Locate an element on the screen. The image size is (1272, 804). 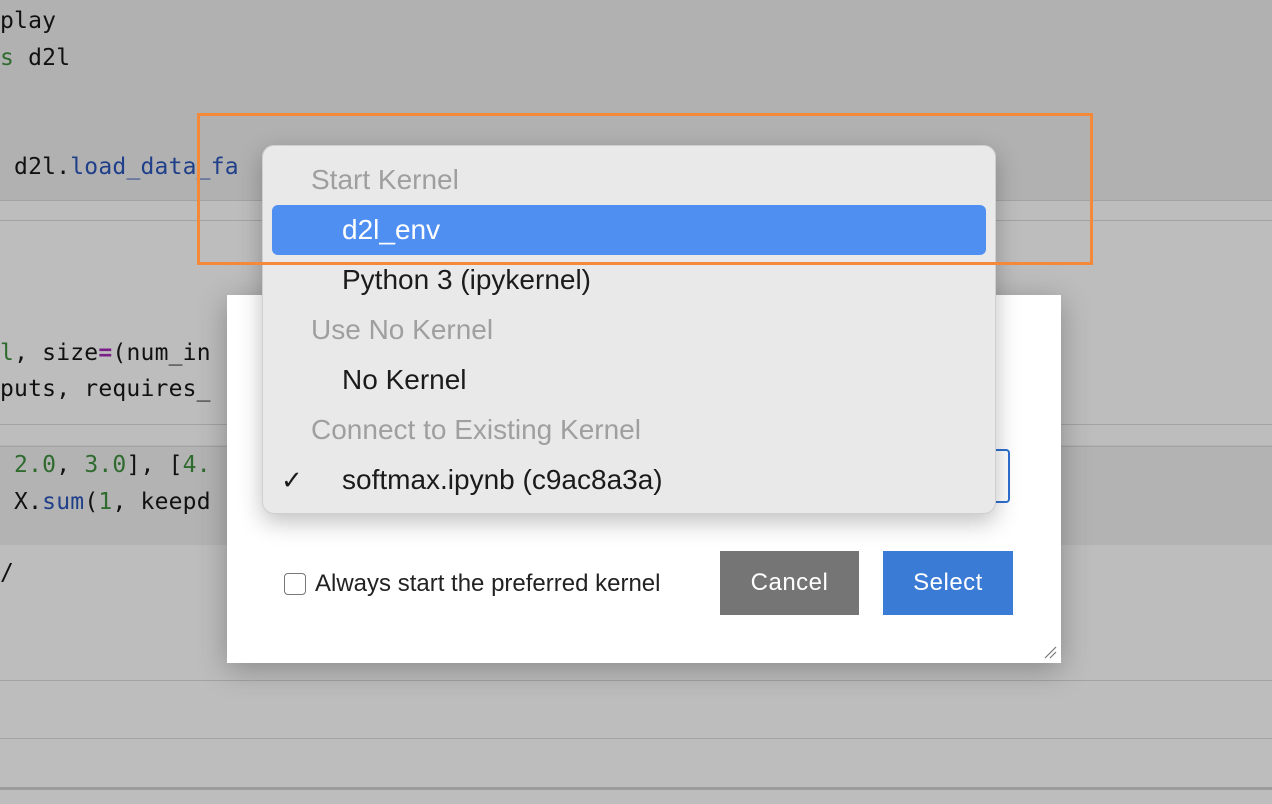
menu-item-no-kernel: No Kernel is located at coordinates (629, 380).